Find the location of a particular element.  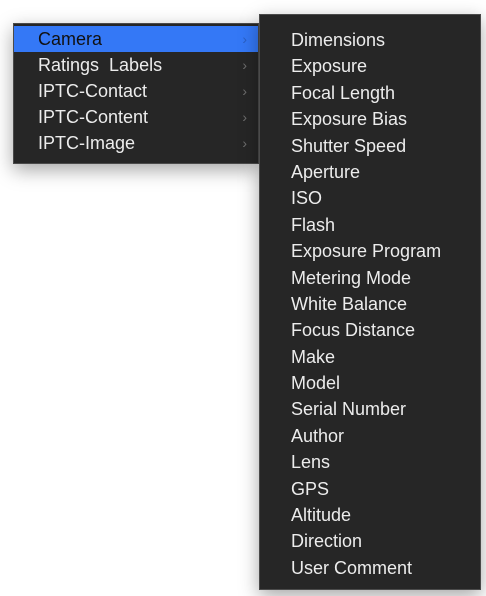

menu-item-label: IPTC-Image is located at coordinates (87, 143).